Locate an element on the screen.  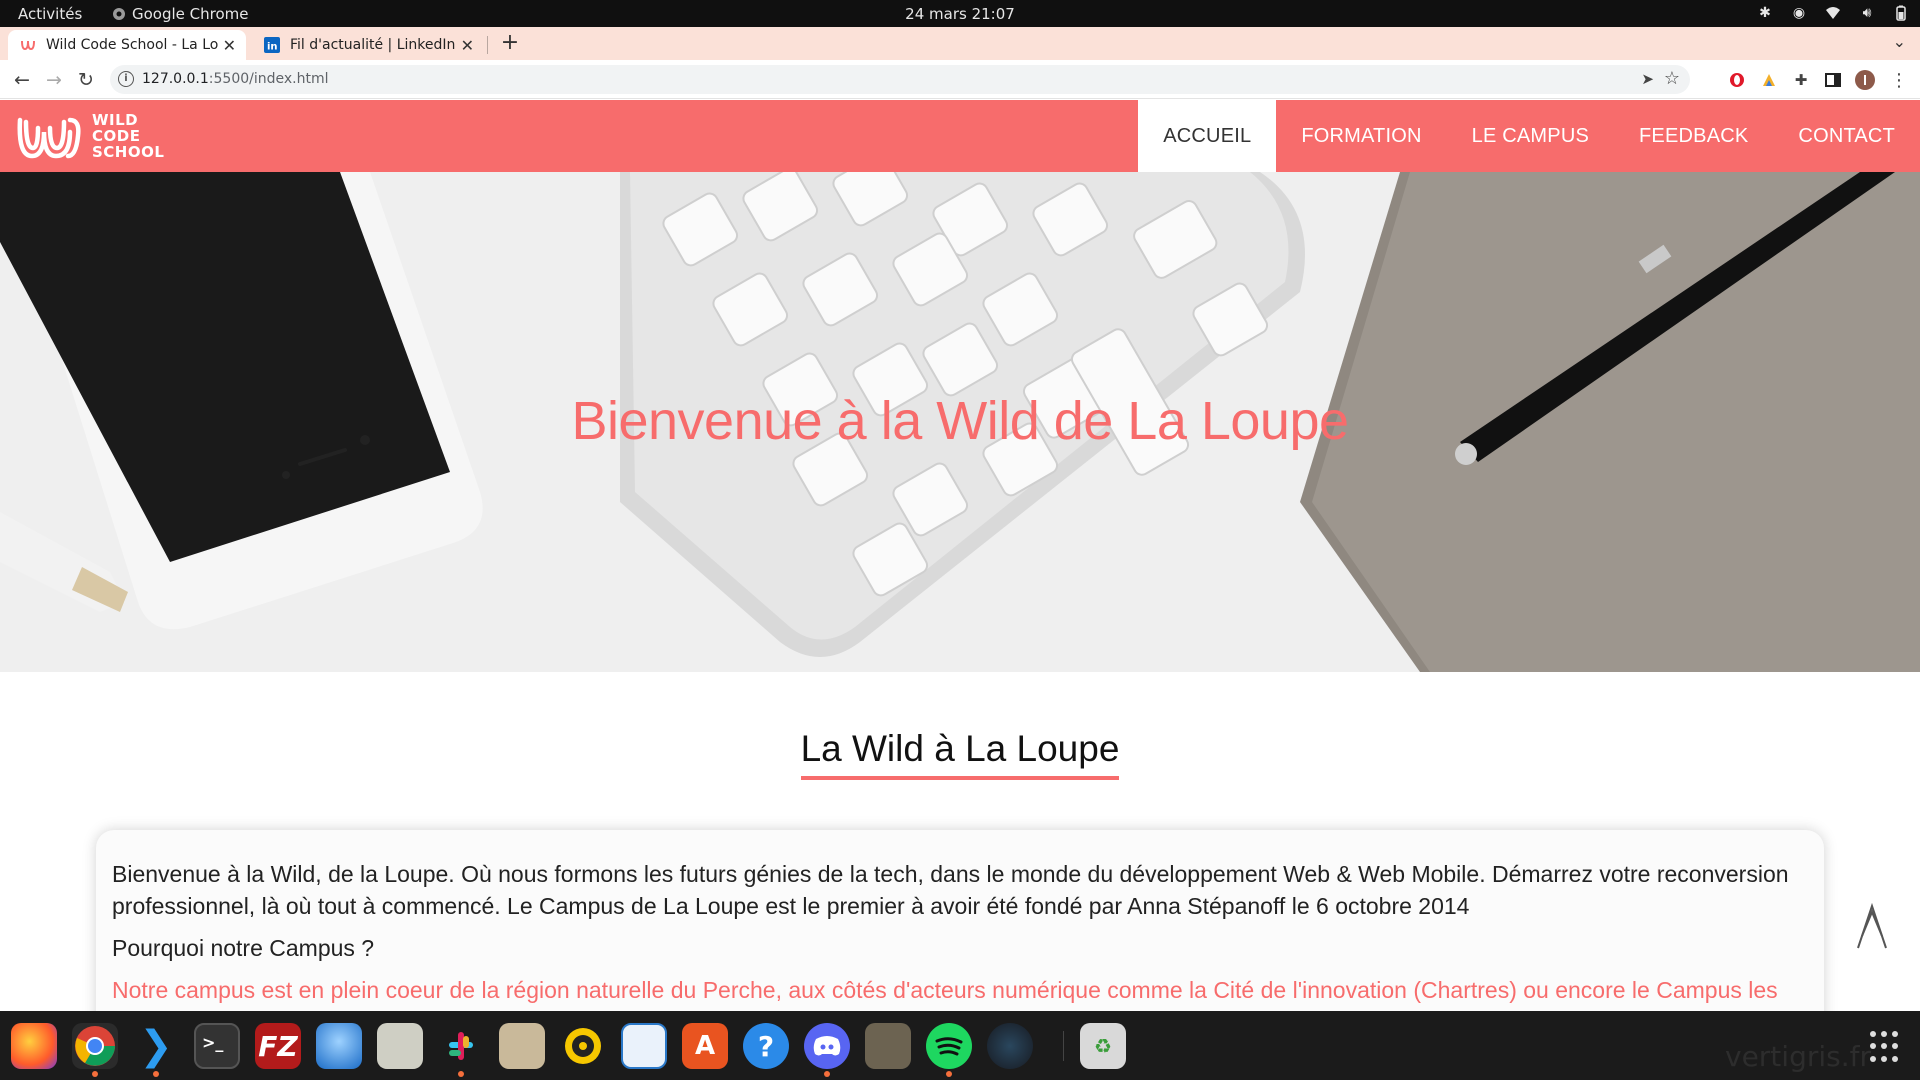
files-icon is located at coordinates (522, 1046).